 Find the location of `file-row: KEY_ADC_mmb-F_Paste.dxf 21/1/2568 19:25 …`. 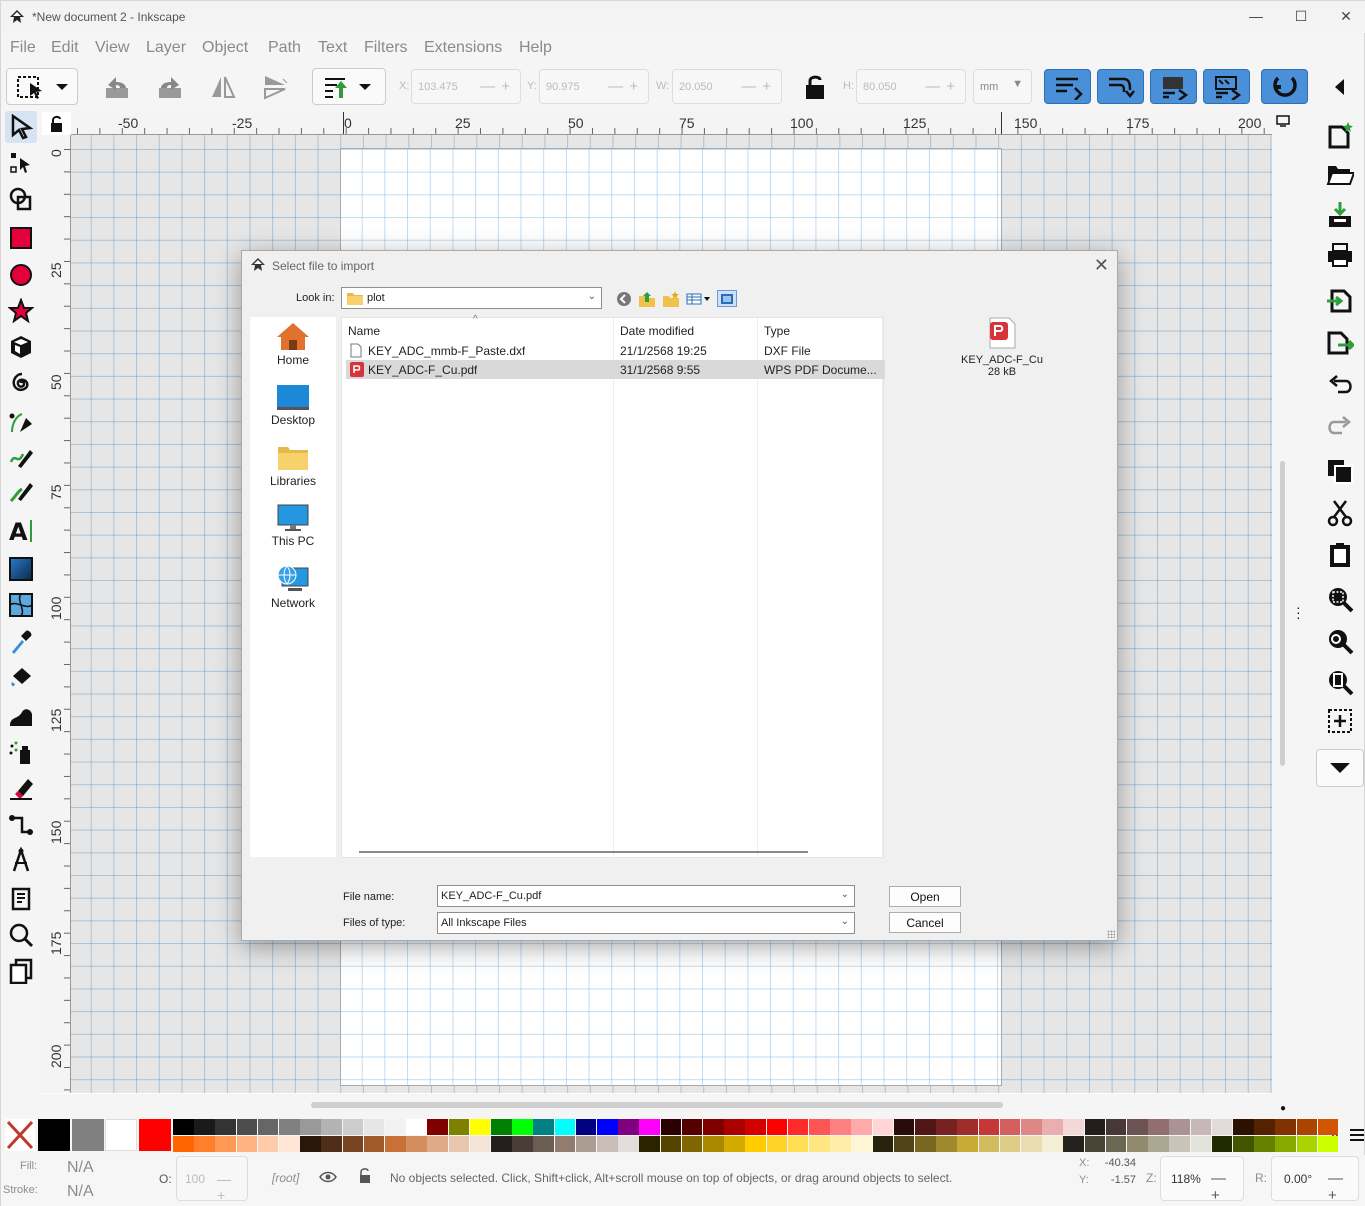

file-row: KEY_ADC_mmb-F_Paste.dxf 21/1/2568 19:25 … is located at coordinates (615, 350).